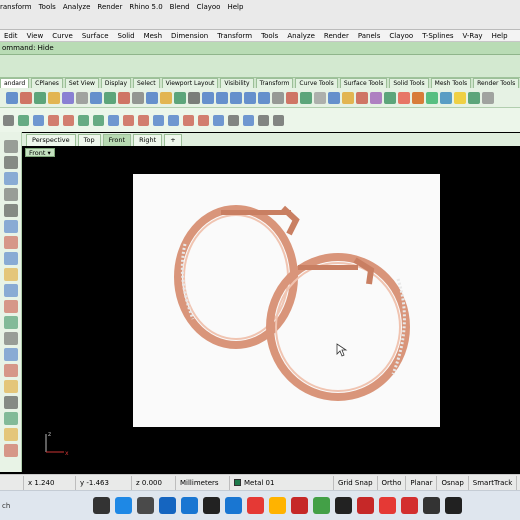  What do you see at coordinates (237, 83) in the screenshot?
I see `toolbar-tab: Visibility` at bounding box center [237, 83].